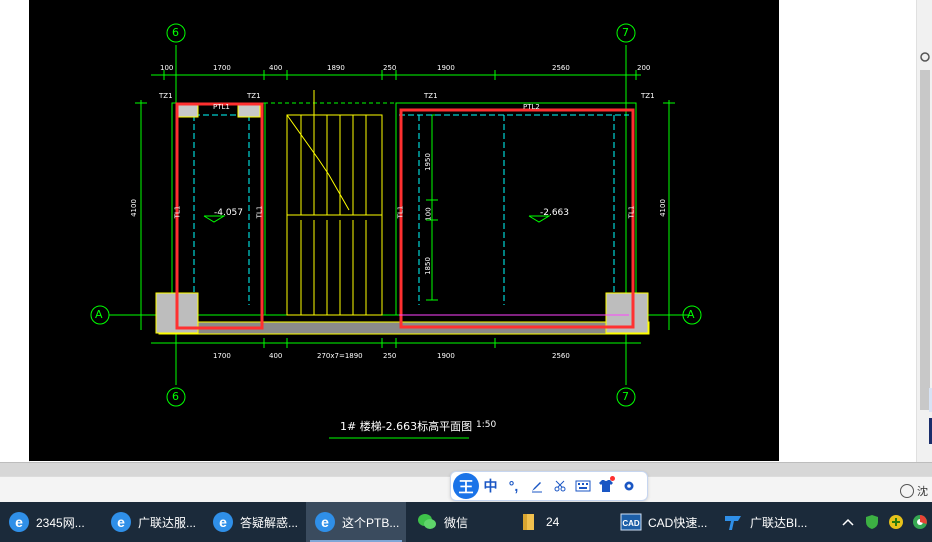  I want to click on svg-text: CAD, so click(631, 523).